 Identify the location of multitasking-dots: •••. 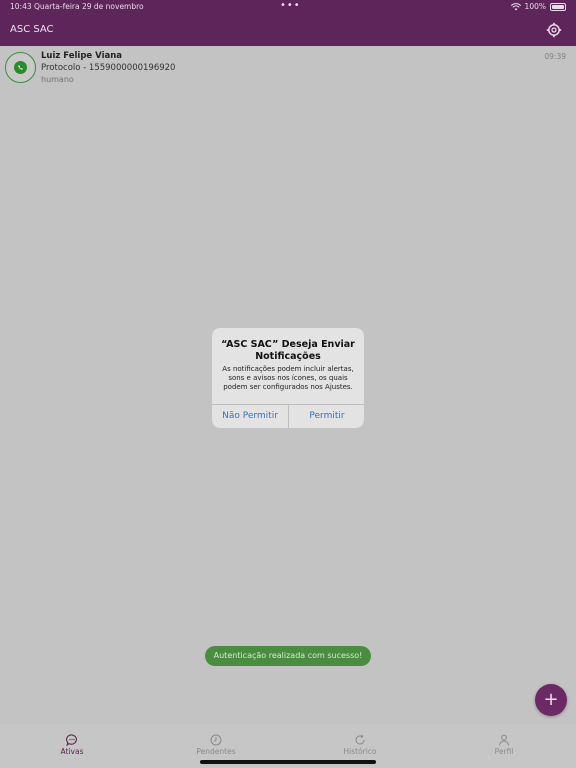
(290, 5).